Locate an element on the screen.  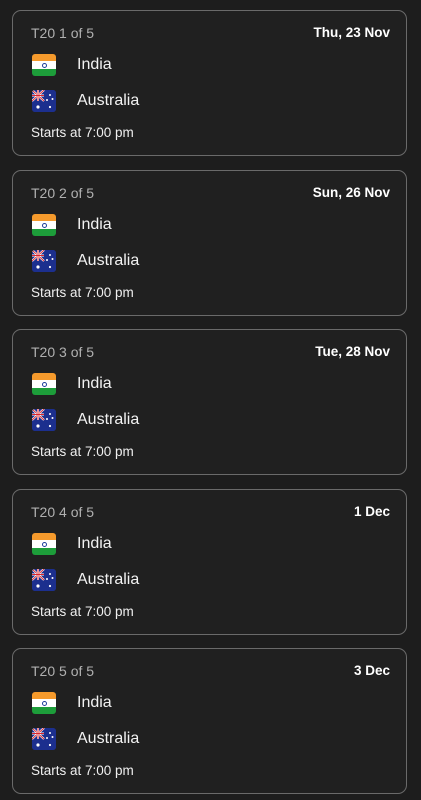
match-date: 1 Dec is located at coordinates (371, 511).